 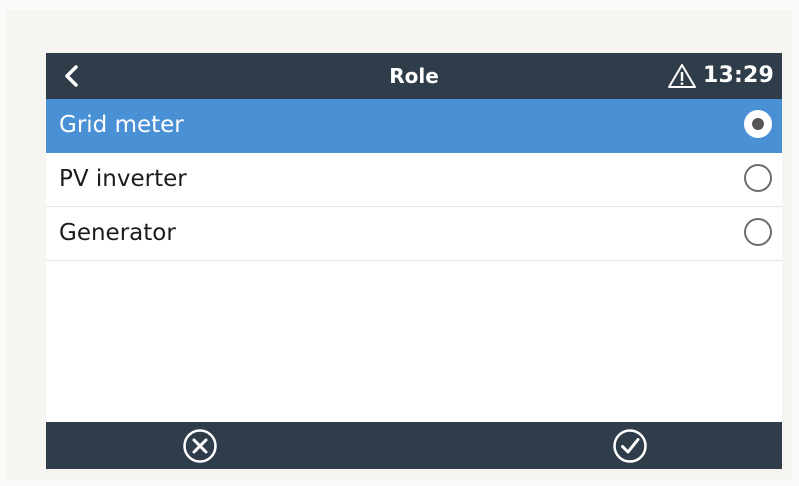 What do you see at coordinates (123, 179) in the screenshot?
I see `option-label: PV inverter` at bounding box center [123, 179].